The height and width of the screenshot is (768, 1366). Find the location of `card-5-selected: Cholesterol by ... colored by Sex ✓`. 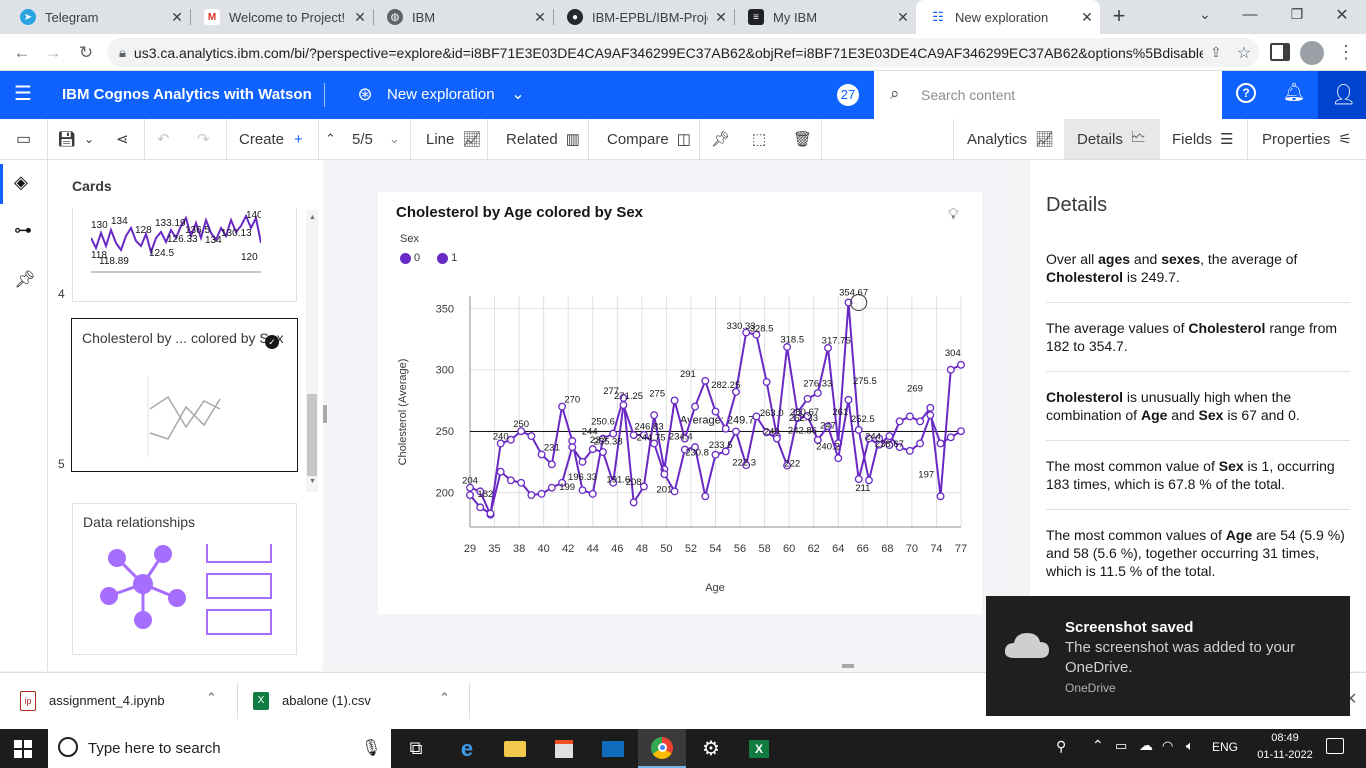

card-5-selected: Cholesterol by ... colored by Sex ✓ is located at coordinates (184, 395).